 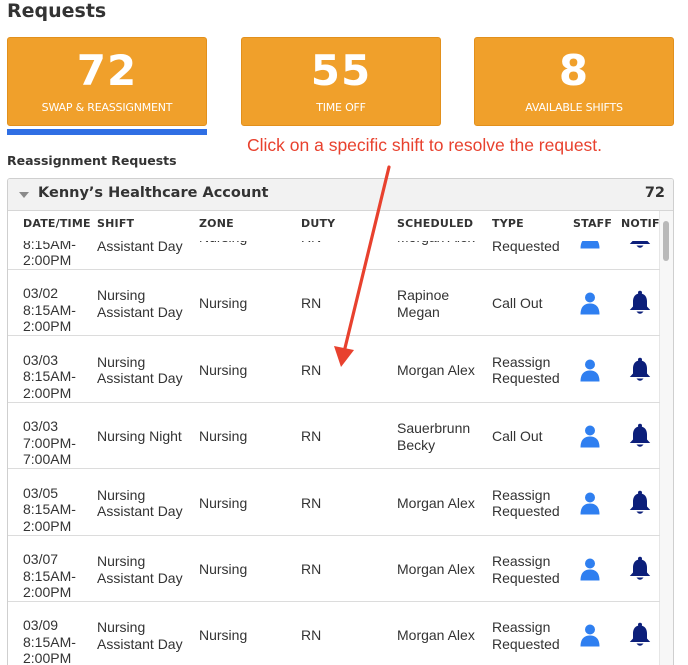 What do you see at coordinates (153, 193) in the screenshot?
I see `account-name: Kenny’s Healthcare Account` at bounding box center [153, 193].